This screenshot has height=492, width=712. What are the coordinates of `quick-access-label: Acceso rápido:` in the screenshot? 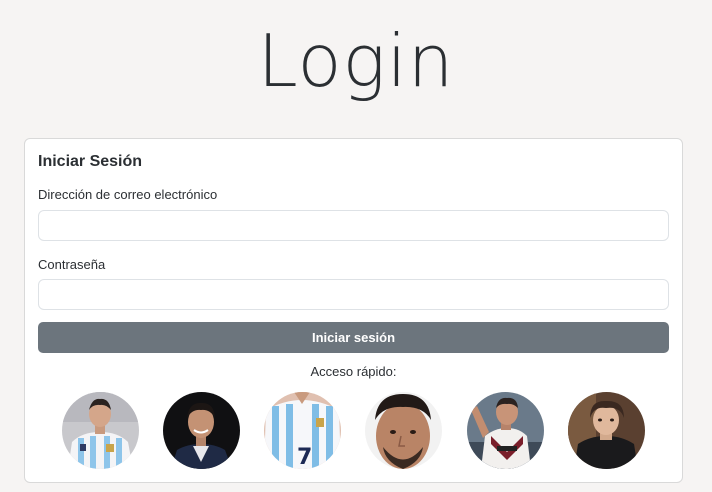 It's located at (353, 371).